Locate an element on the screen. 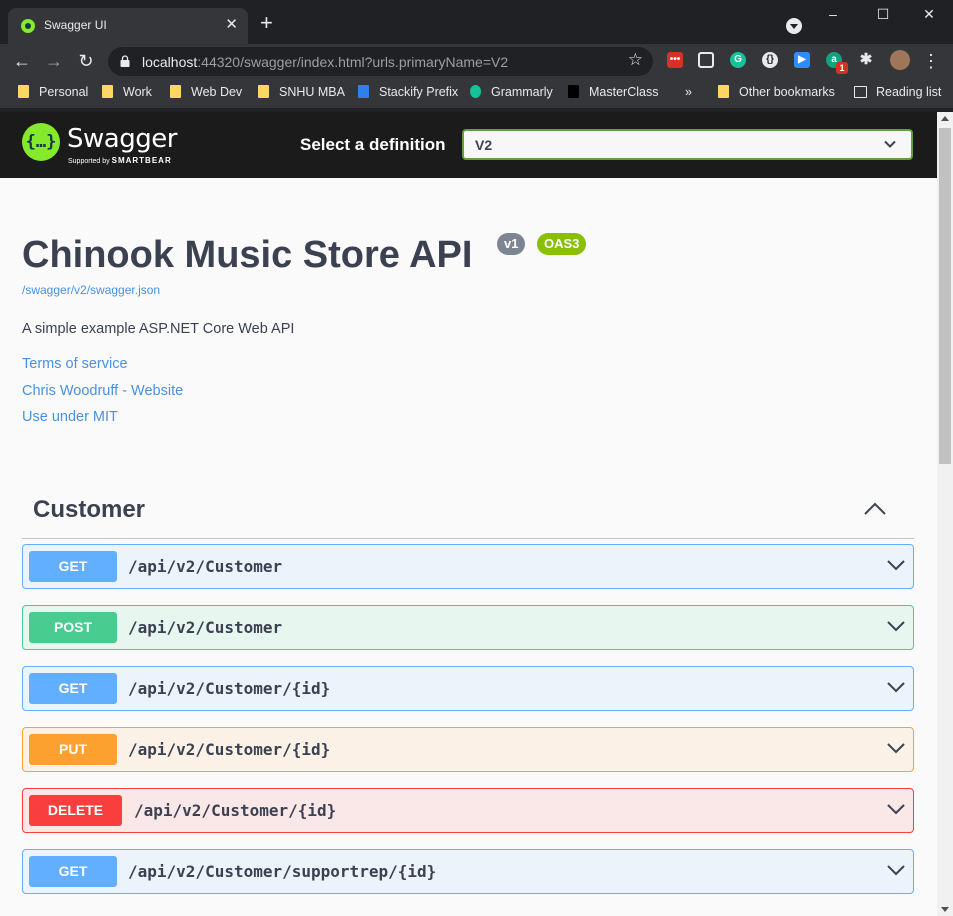  bookmark-work: Work is located at coordinates (127, 92).